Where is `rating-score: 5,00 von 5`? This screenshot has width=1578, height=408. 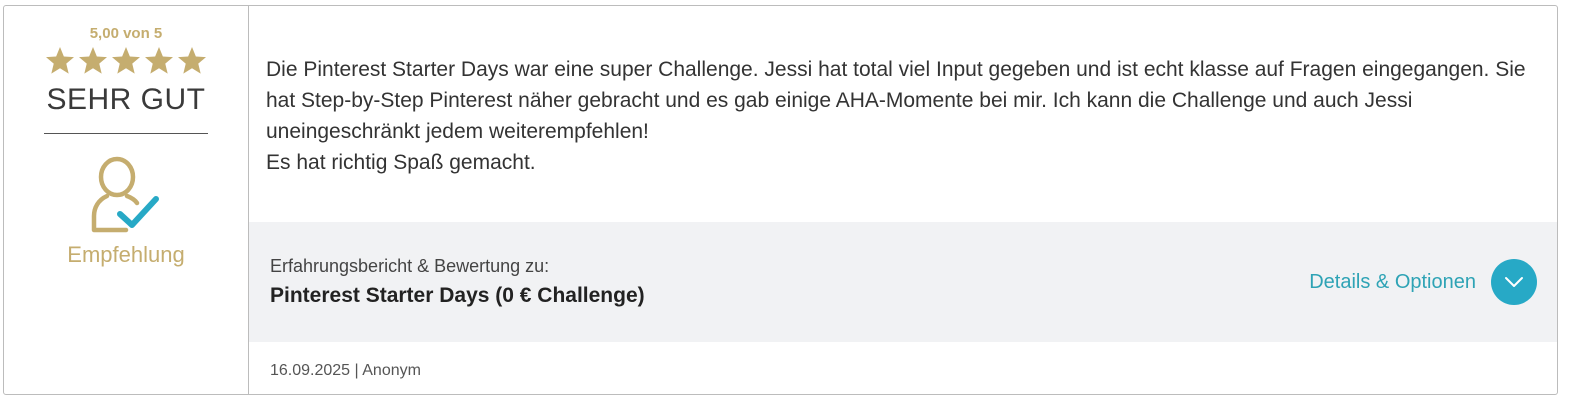
rating-score: 5,00 von 5 is located at coordinates (126, 33).